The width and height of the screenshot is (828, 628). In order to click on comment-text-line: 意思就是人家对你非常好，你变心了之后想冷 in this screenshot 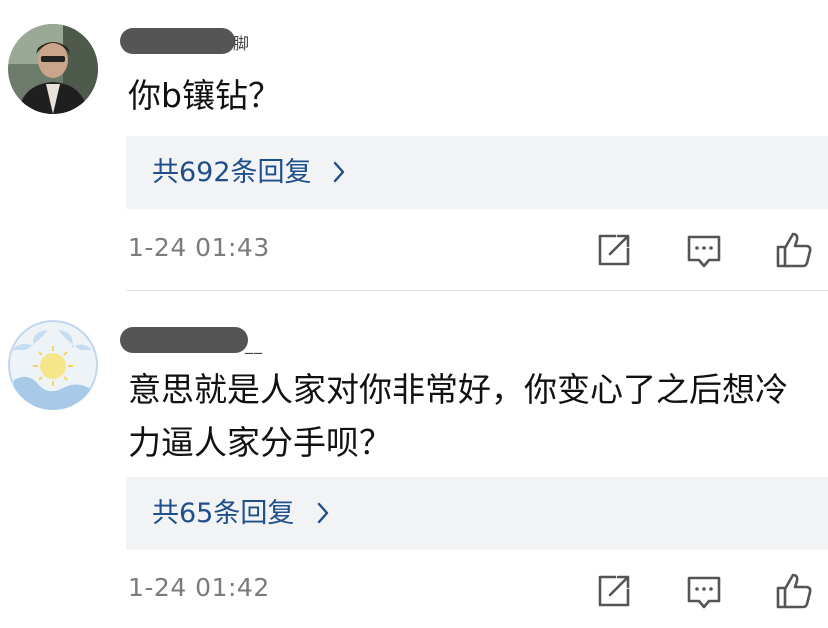, I will do `click(458, 389)`.